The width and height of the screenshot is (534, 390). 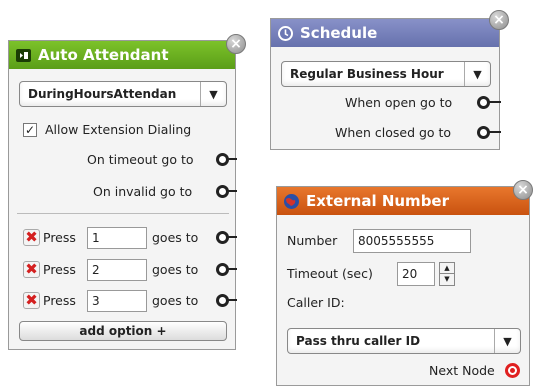 What do you see at coordinates (117, 301) in the screenshot?
I see `option-digit-input: 3` at bounding box center [117, 301].